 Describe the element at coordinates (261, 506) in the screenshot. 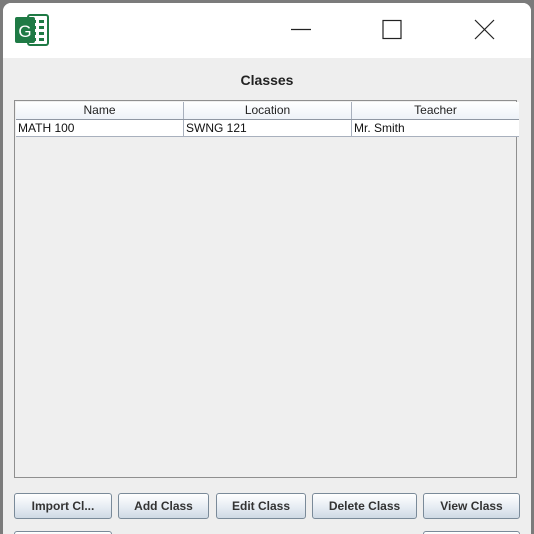

I see `edit-class-button: Edit Class` at that location.